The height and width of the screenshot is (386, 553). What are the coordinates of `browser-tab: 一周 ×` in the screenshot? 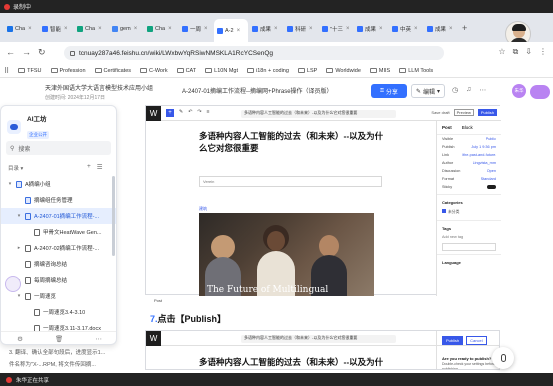 It's located at (196, 28).